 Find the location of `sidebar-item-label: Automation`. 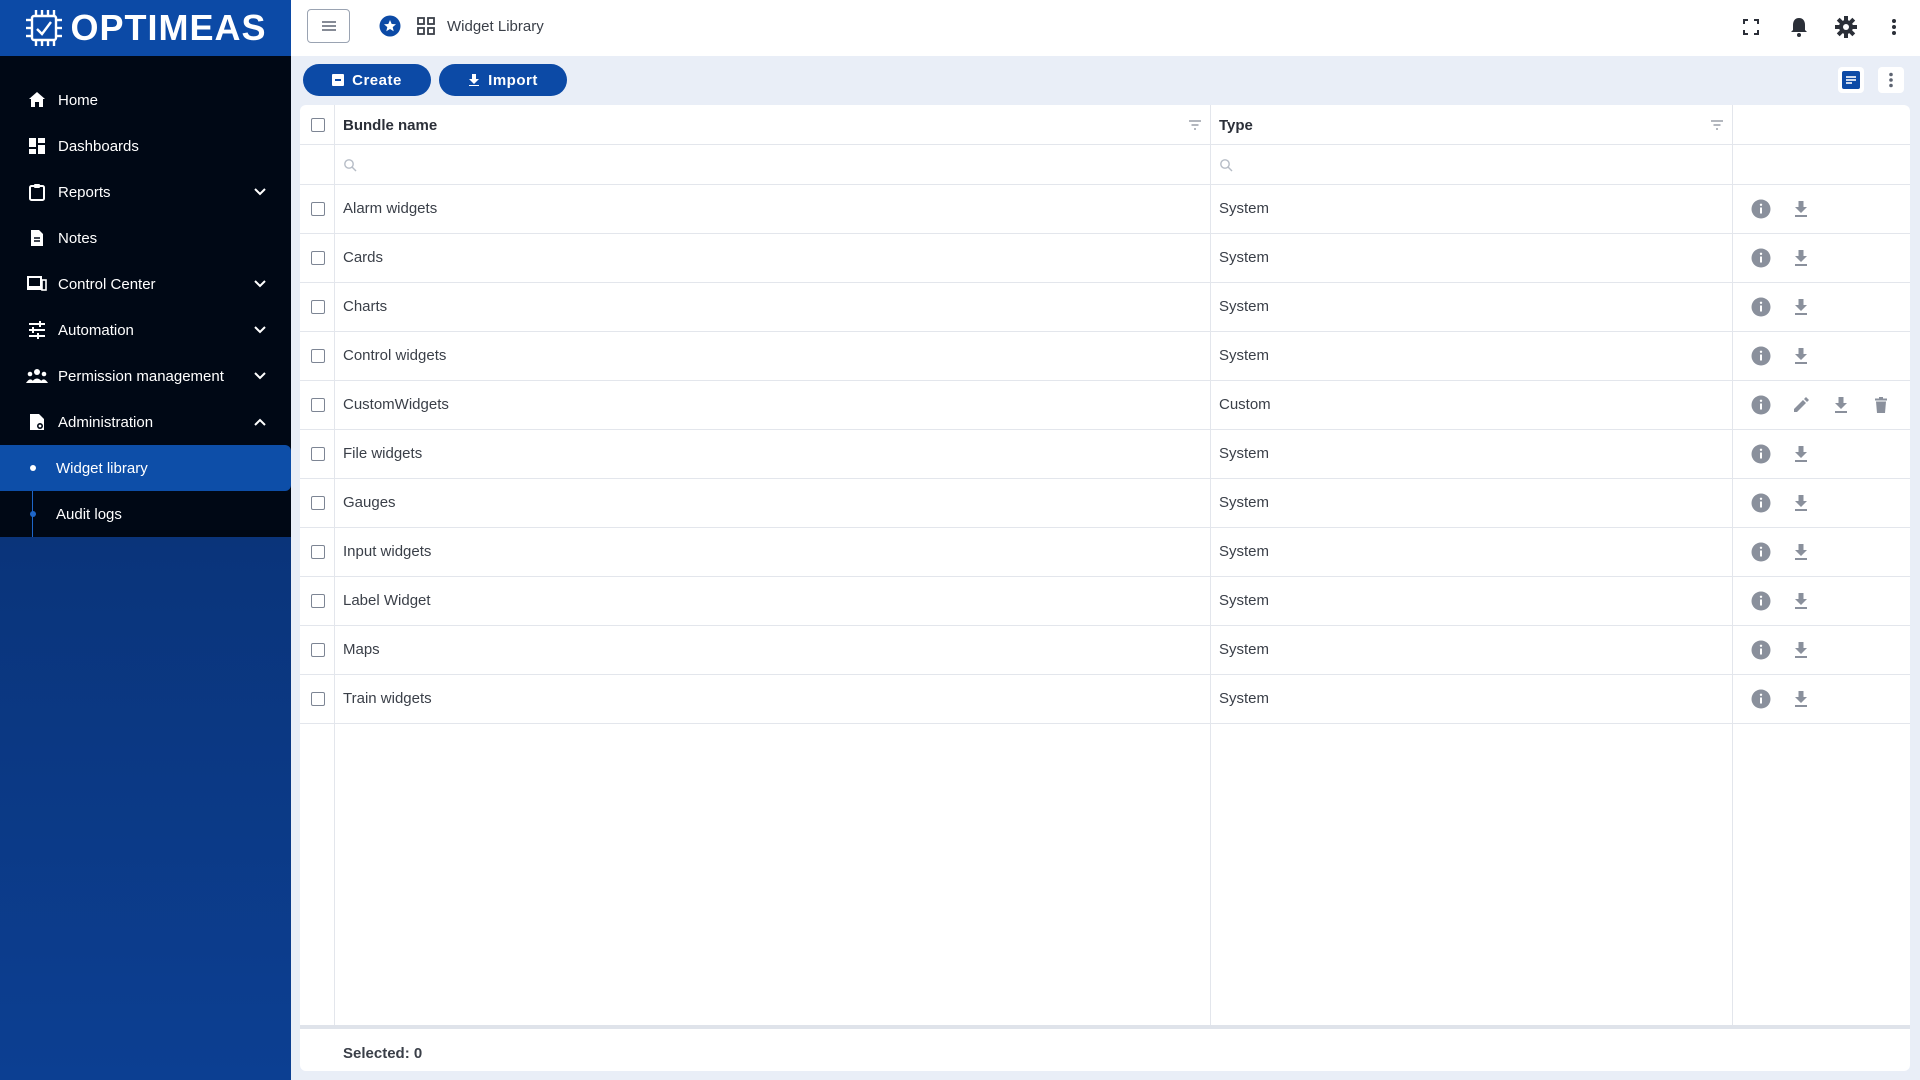

sidebar-item-label: Automation is located at coordinates (96, 330).